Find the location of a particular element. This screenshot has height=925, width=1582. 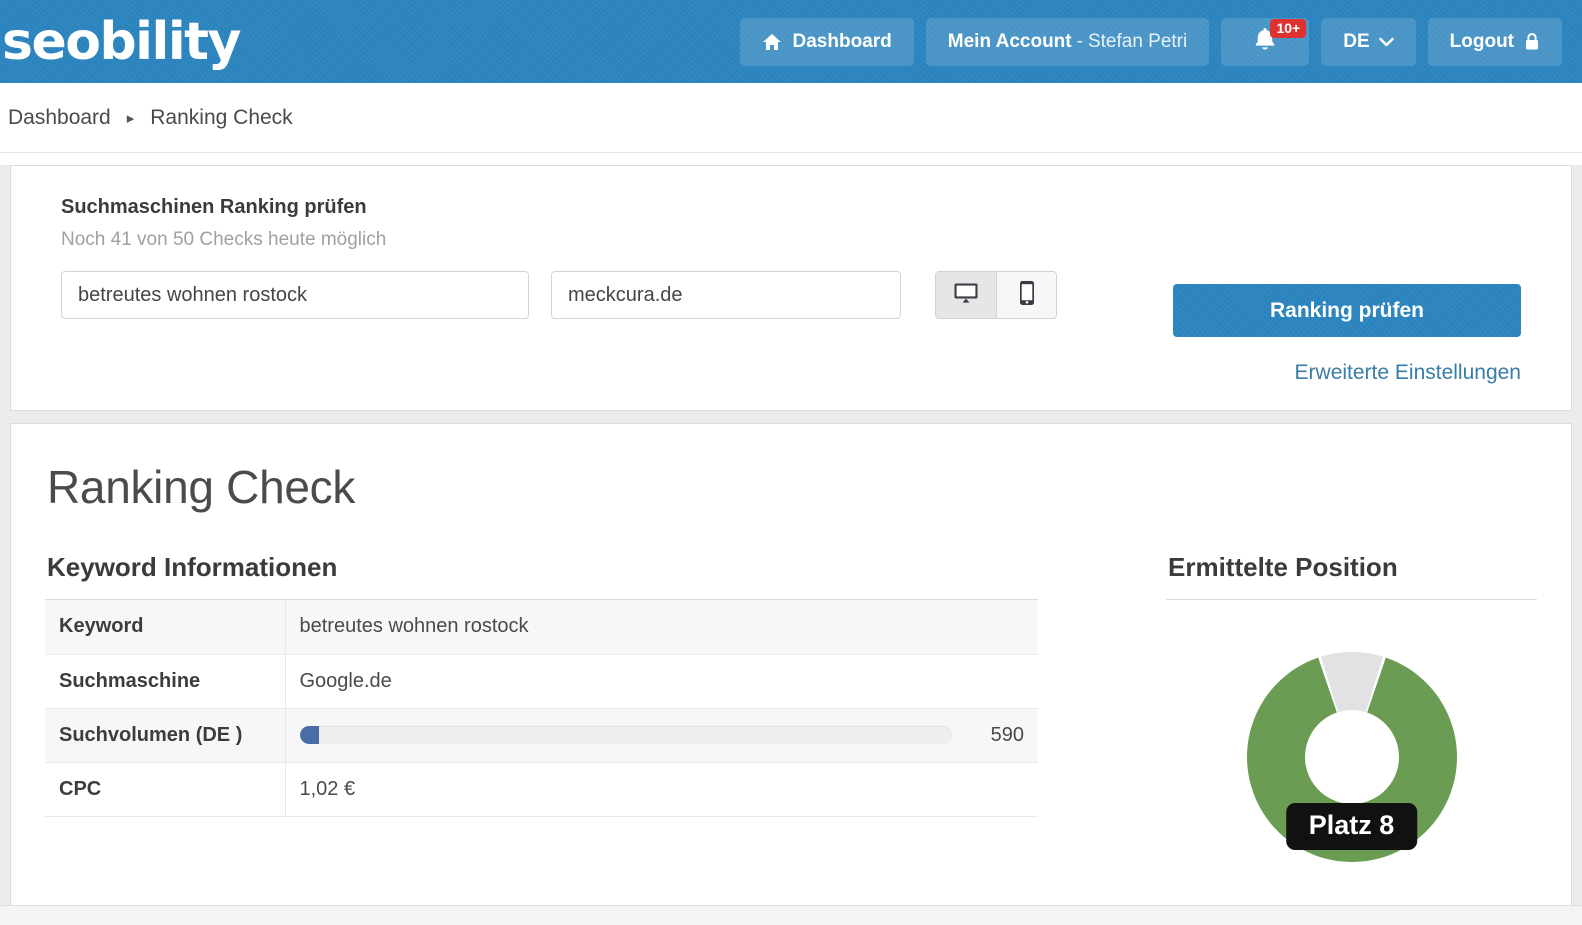

language-selector: DE is located at coordinates (1368, 41).